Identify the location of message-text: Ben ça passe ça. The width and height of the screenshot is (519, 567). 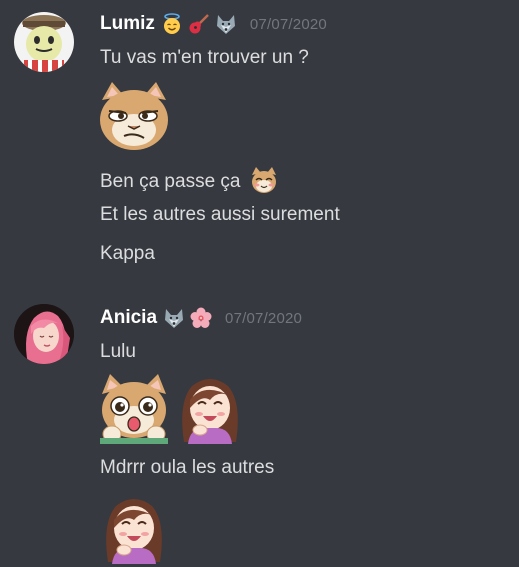
(189, 180).